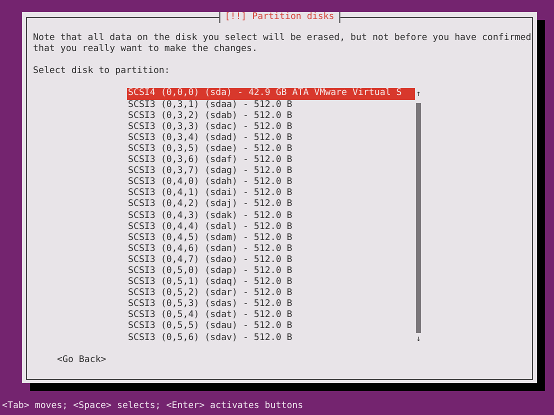 The height and width of the screenshot is (415, 554). Describe the element at coordinates (271, 150) in the screenshot. I see `disk-list-item: SCSI3 (0,3,5) (sdae) - 512.0 B` at that location.